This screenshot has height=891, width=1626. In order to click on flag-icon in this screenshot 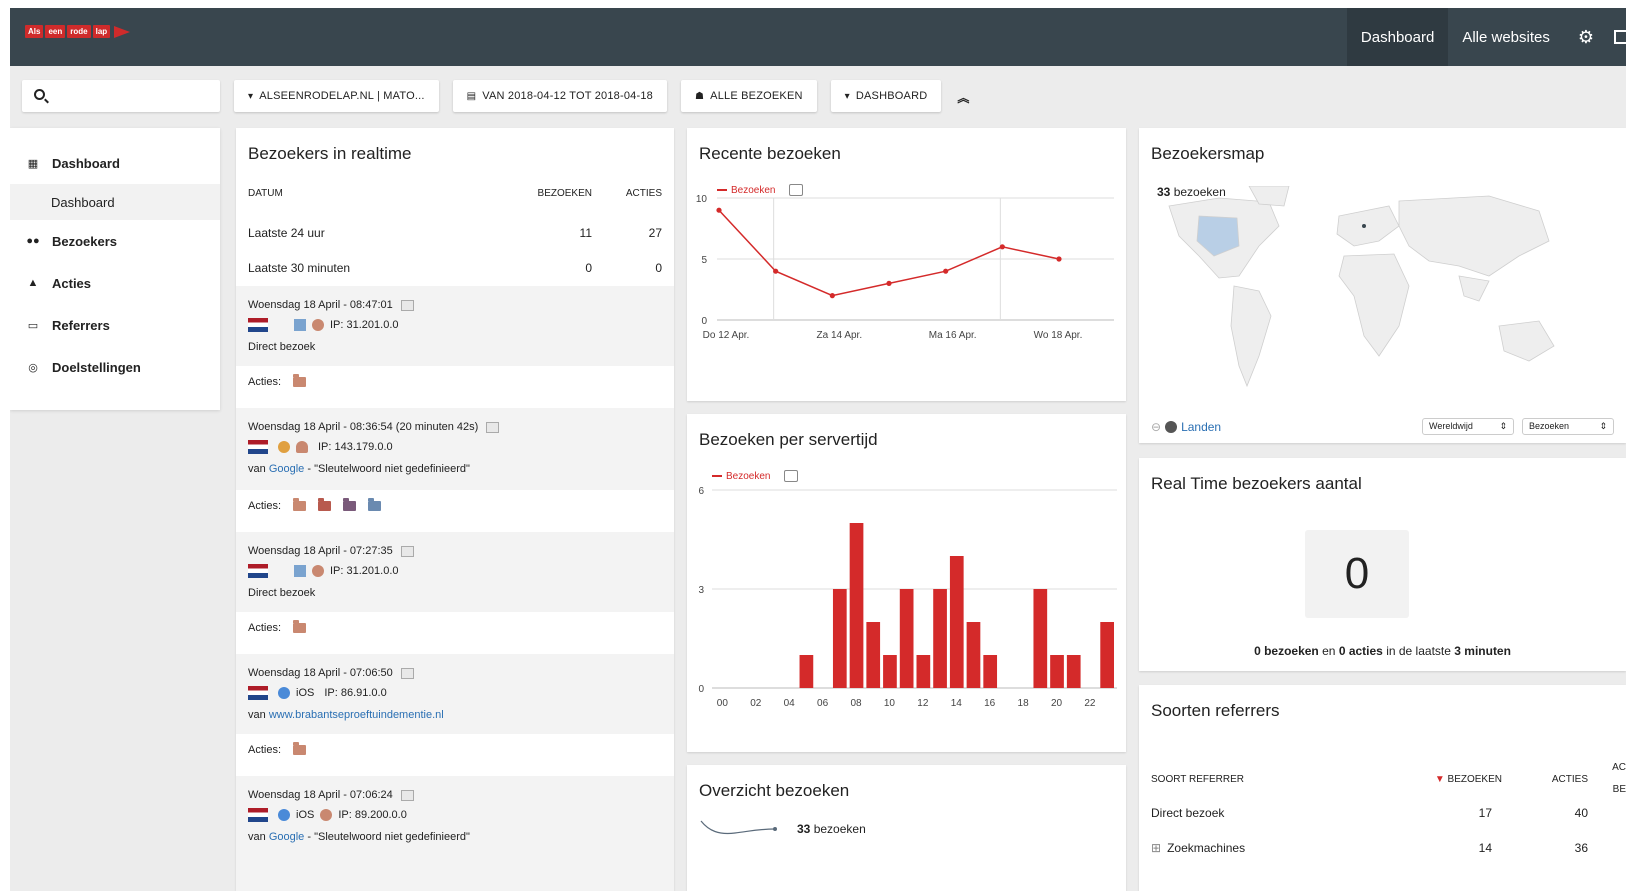, I will do `click(258, 447)`.